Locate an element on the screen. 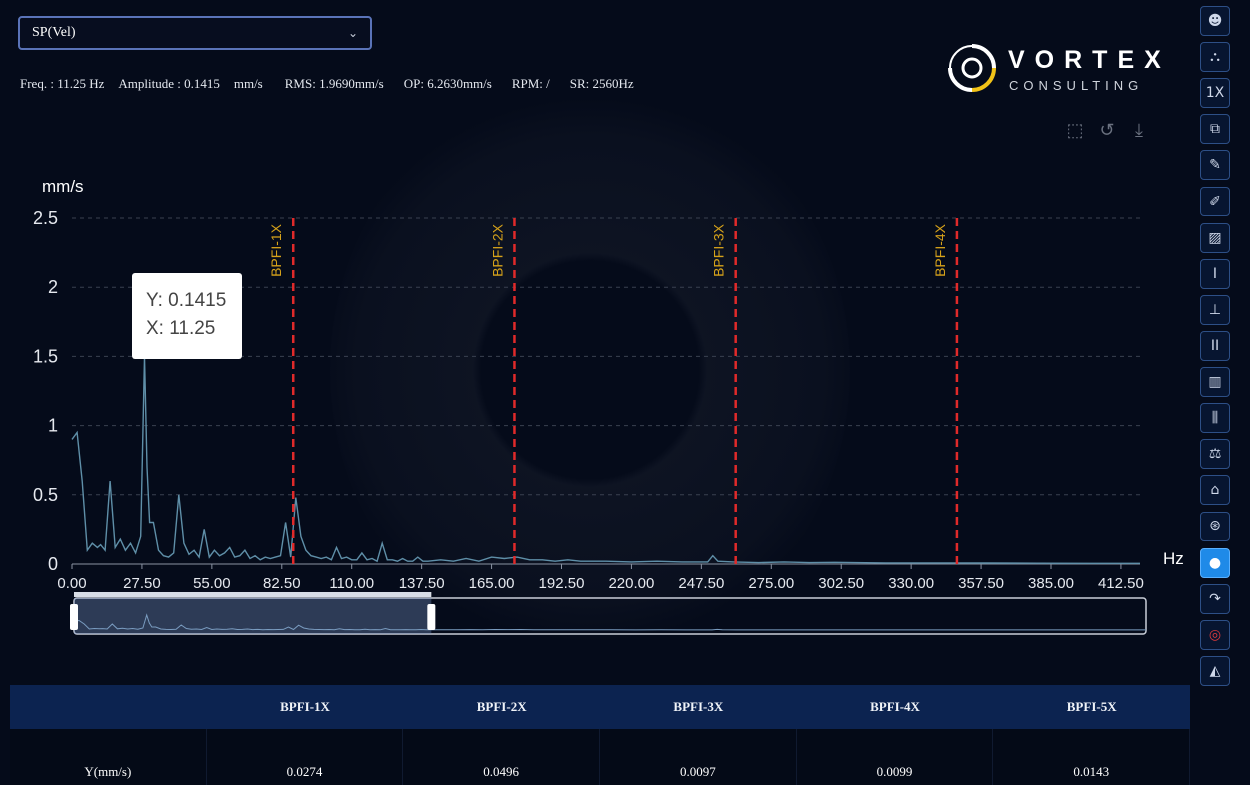 The width and height of the screenshot is (1250, 785). x-tick-label: 110.00 is located at coordinates (351, 583).